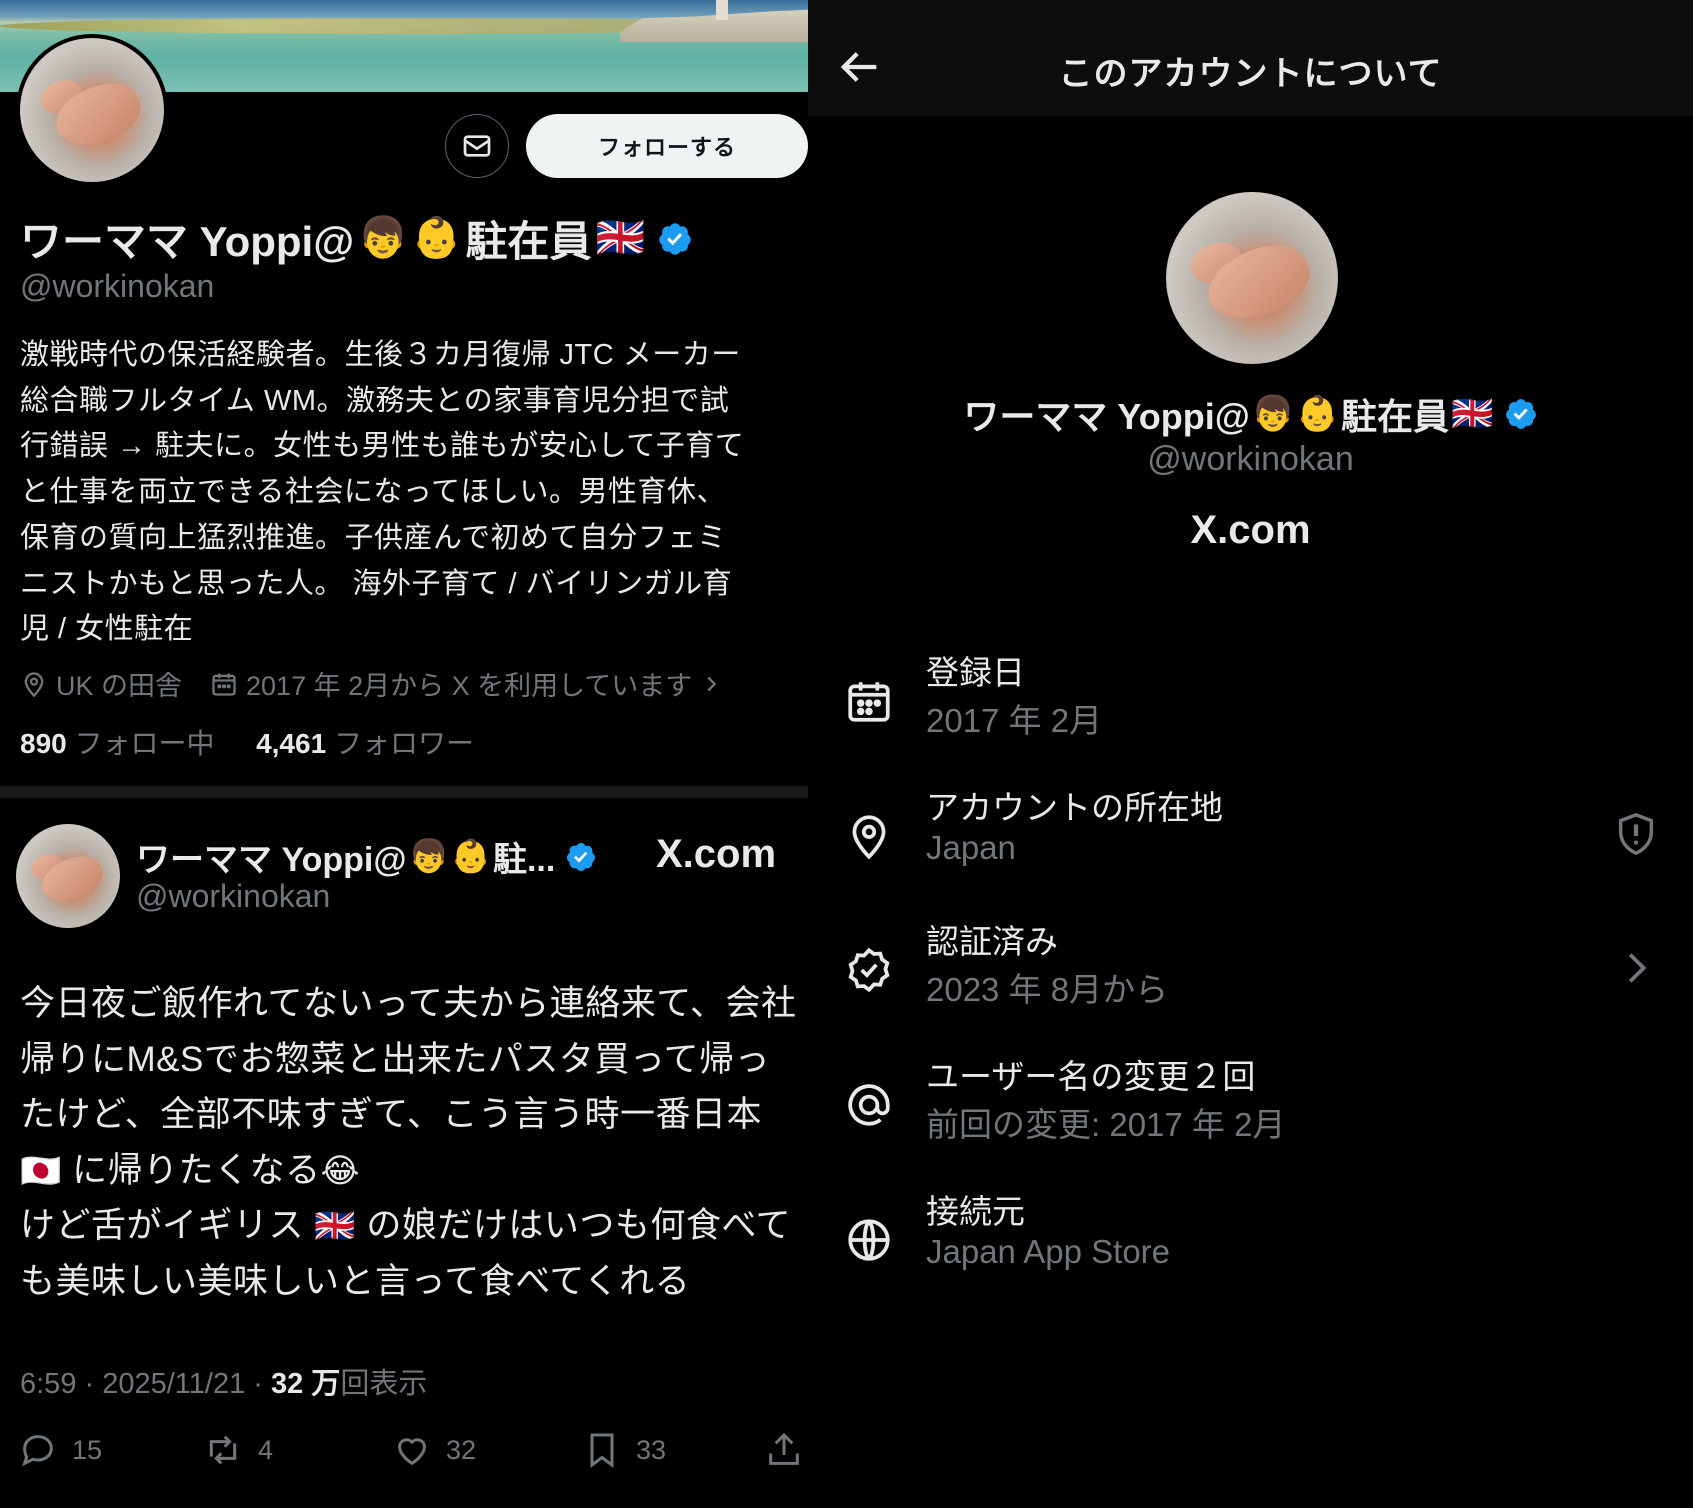  Describe the element at coordinates (1250, 459) in the screenshot. I see `about-handle: @workinokan` at that location.